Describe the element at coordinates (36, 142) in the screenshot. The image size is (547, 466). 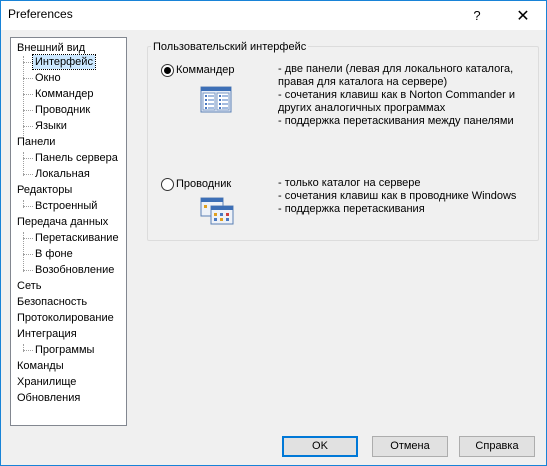
I see `tree-item-panels: Панели` at that location.